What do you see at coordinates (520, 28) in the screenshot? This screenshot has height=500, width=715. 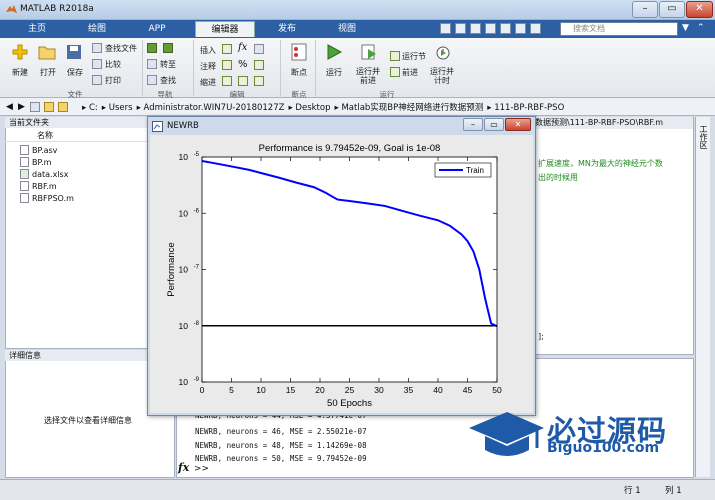 I see `redo-icon` at bounding box center [520, 28].